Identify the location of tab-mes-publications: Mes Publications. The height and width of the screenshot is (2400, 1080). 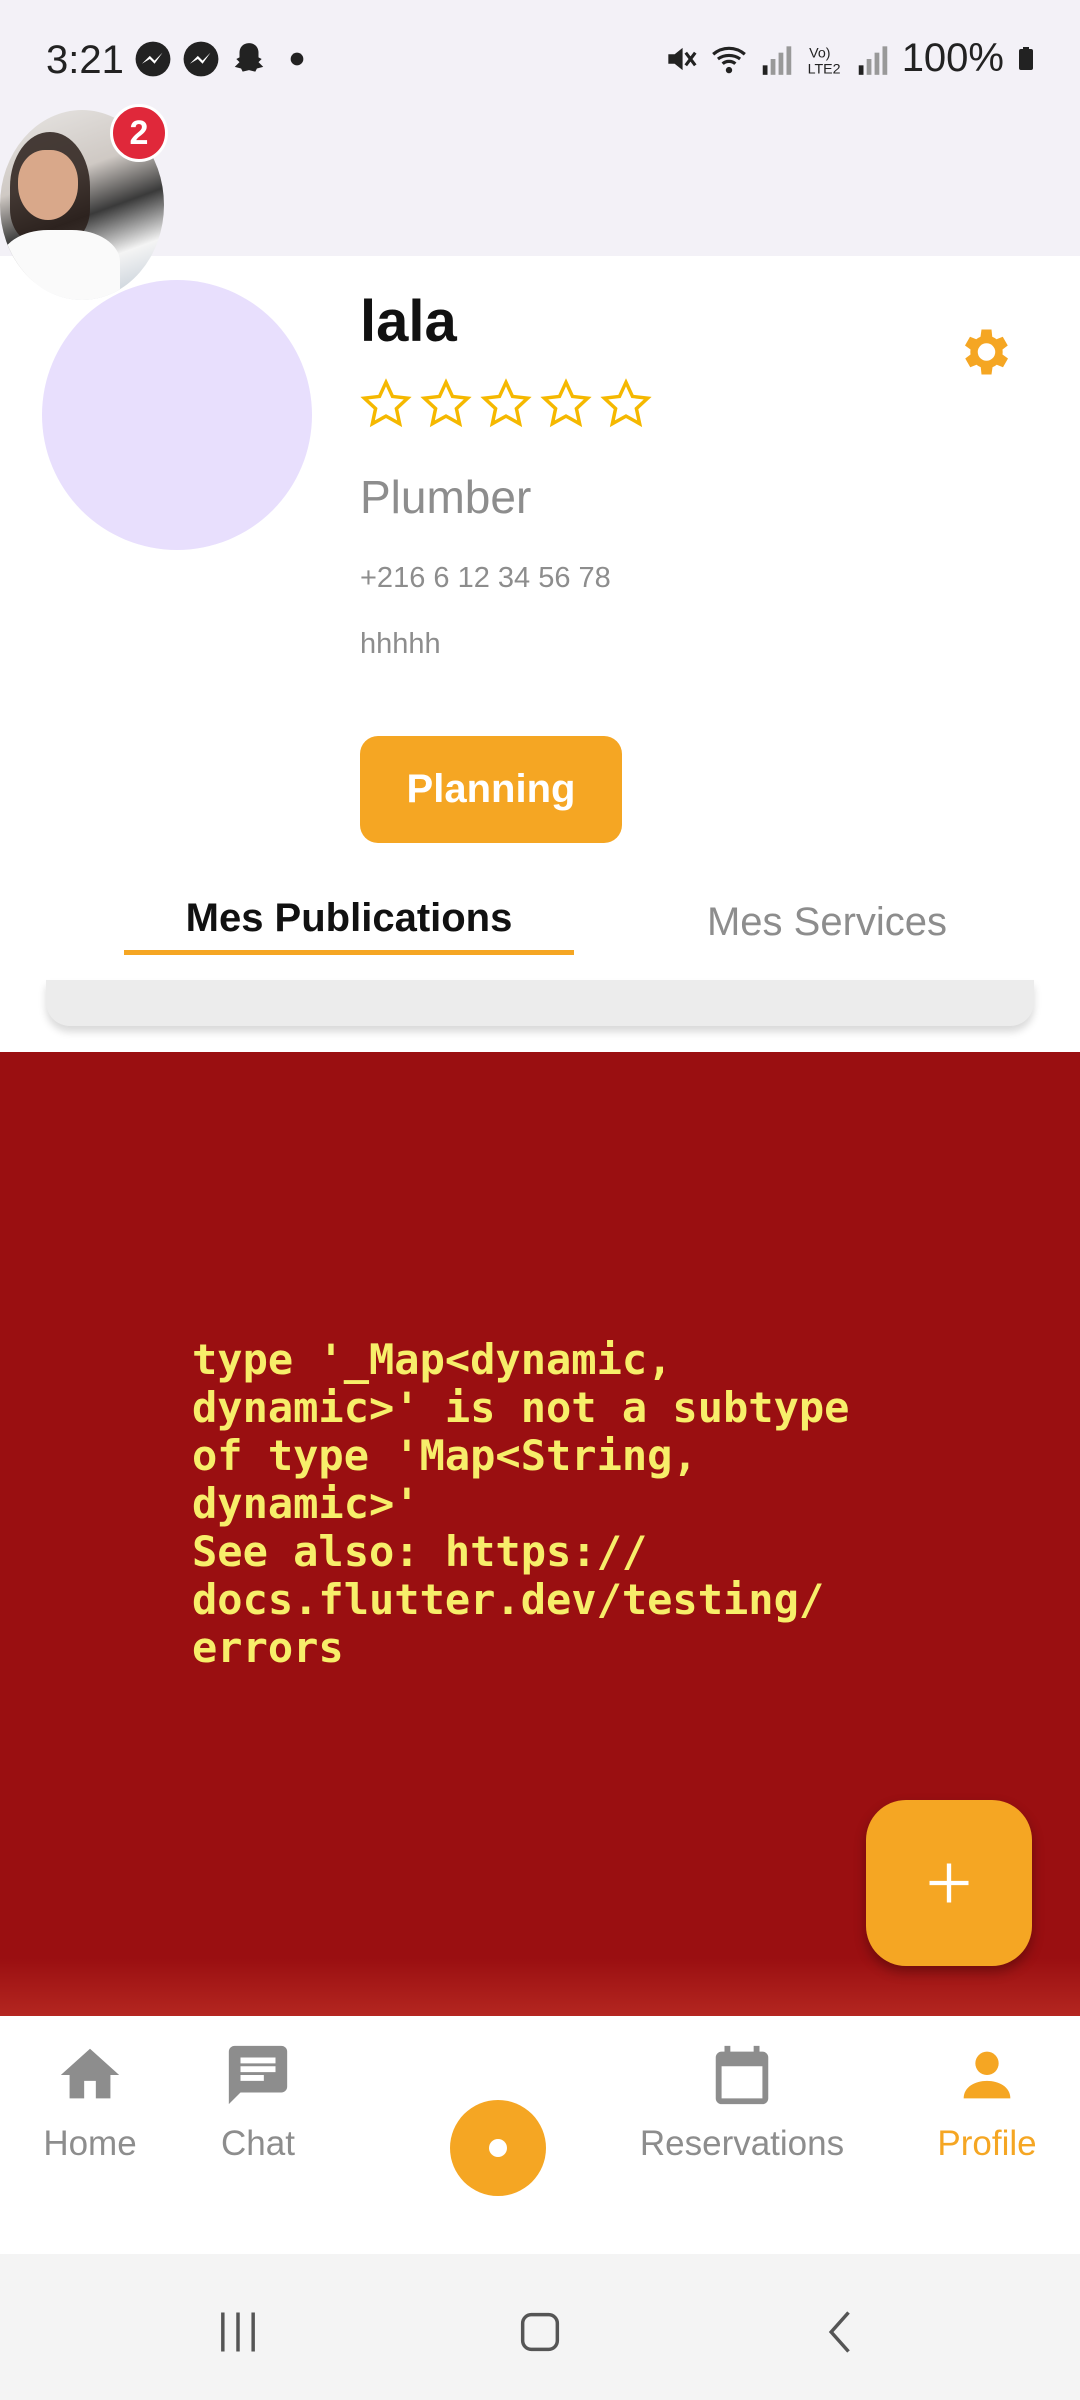
(349, 918).